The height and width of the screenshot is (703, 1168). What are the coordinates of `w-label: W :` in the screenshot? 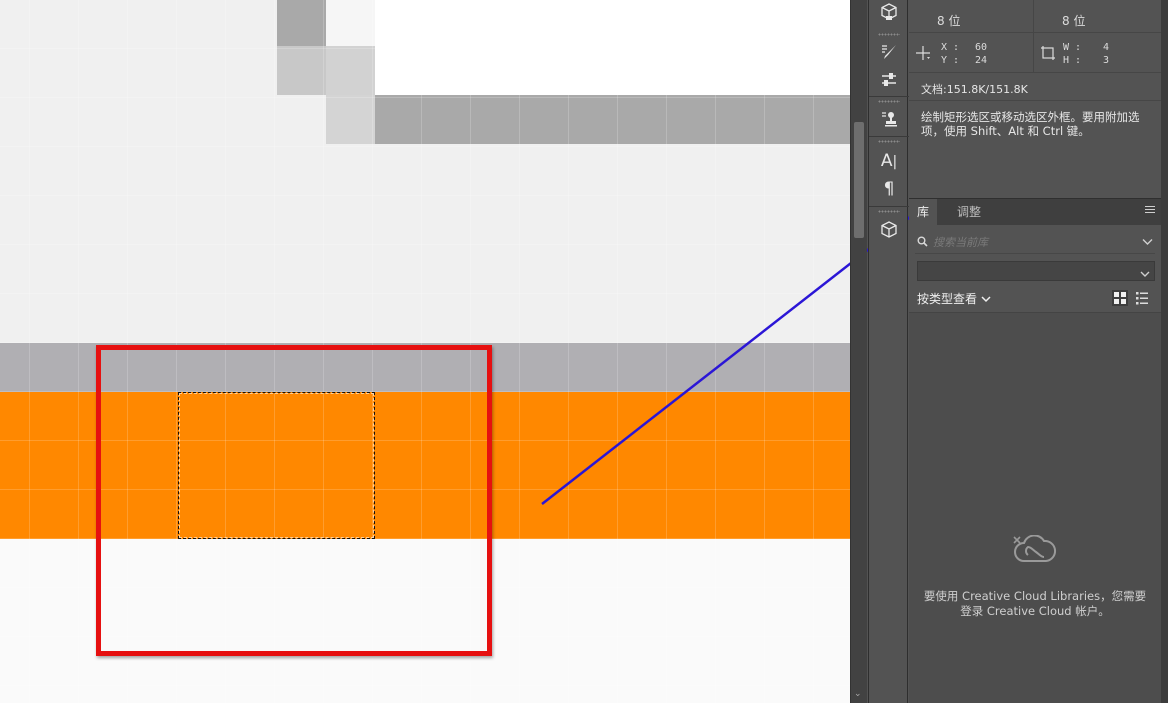 It's located at (1072, 47).